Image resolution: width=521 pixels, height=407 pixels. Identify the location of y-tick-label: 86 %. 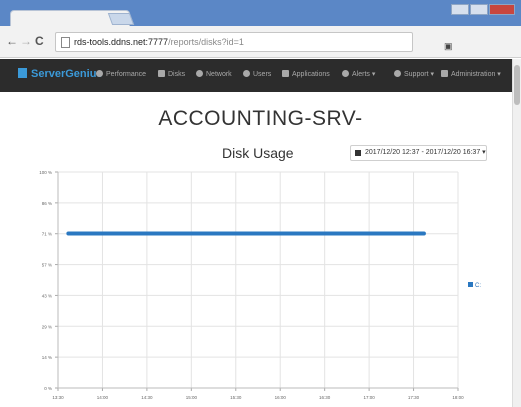
(47, 203).